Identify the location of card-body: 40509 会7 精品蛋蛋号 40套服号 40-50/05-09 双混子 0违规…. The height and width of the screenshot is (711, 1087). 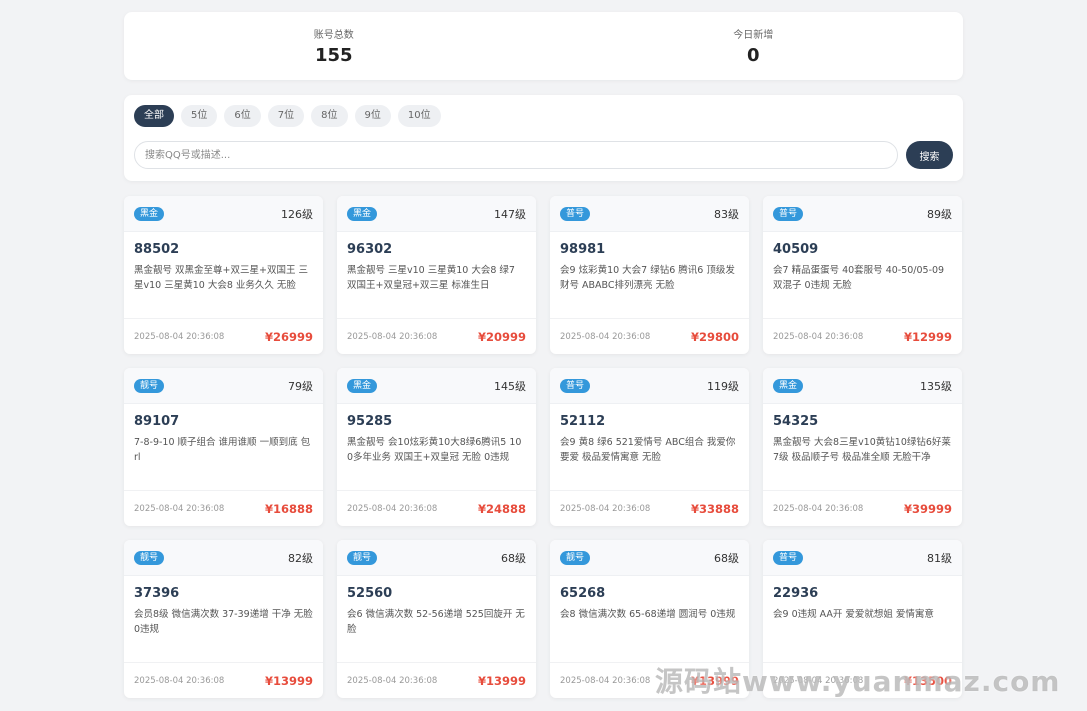
(862, 275).